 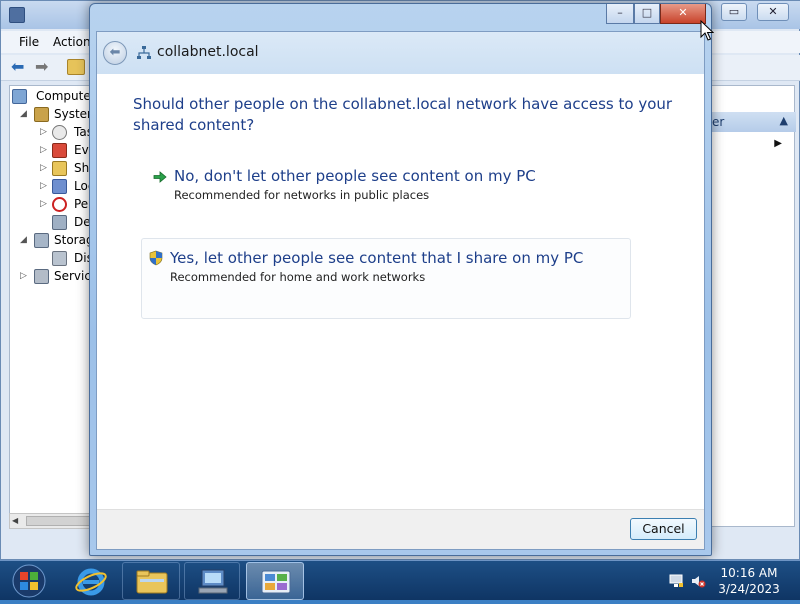 What do you see at coordinates (784, 120) in the screenshot?
I see `collapse-up-icon: ▲` at bounding box center [784, 120].